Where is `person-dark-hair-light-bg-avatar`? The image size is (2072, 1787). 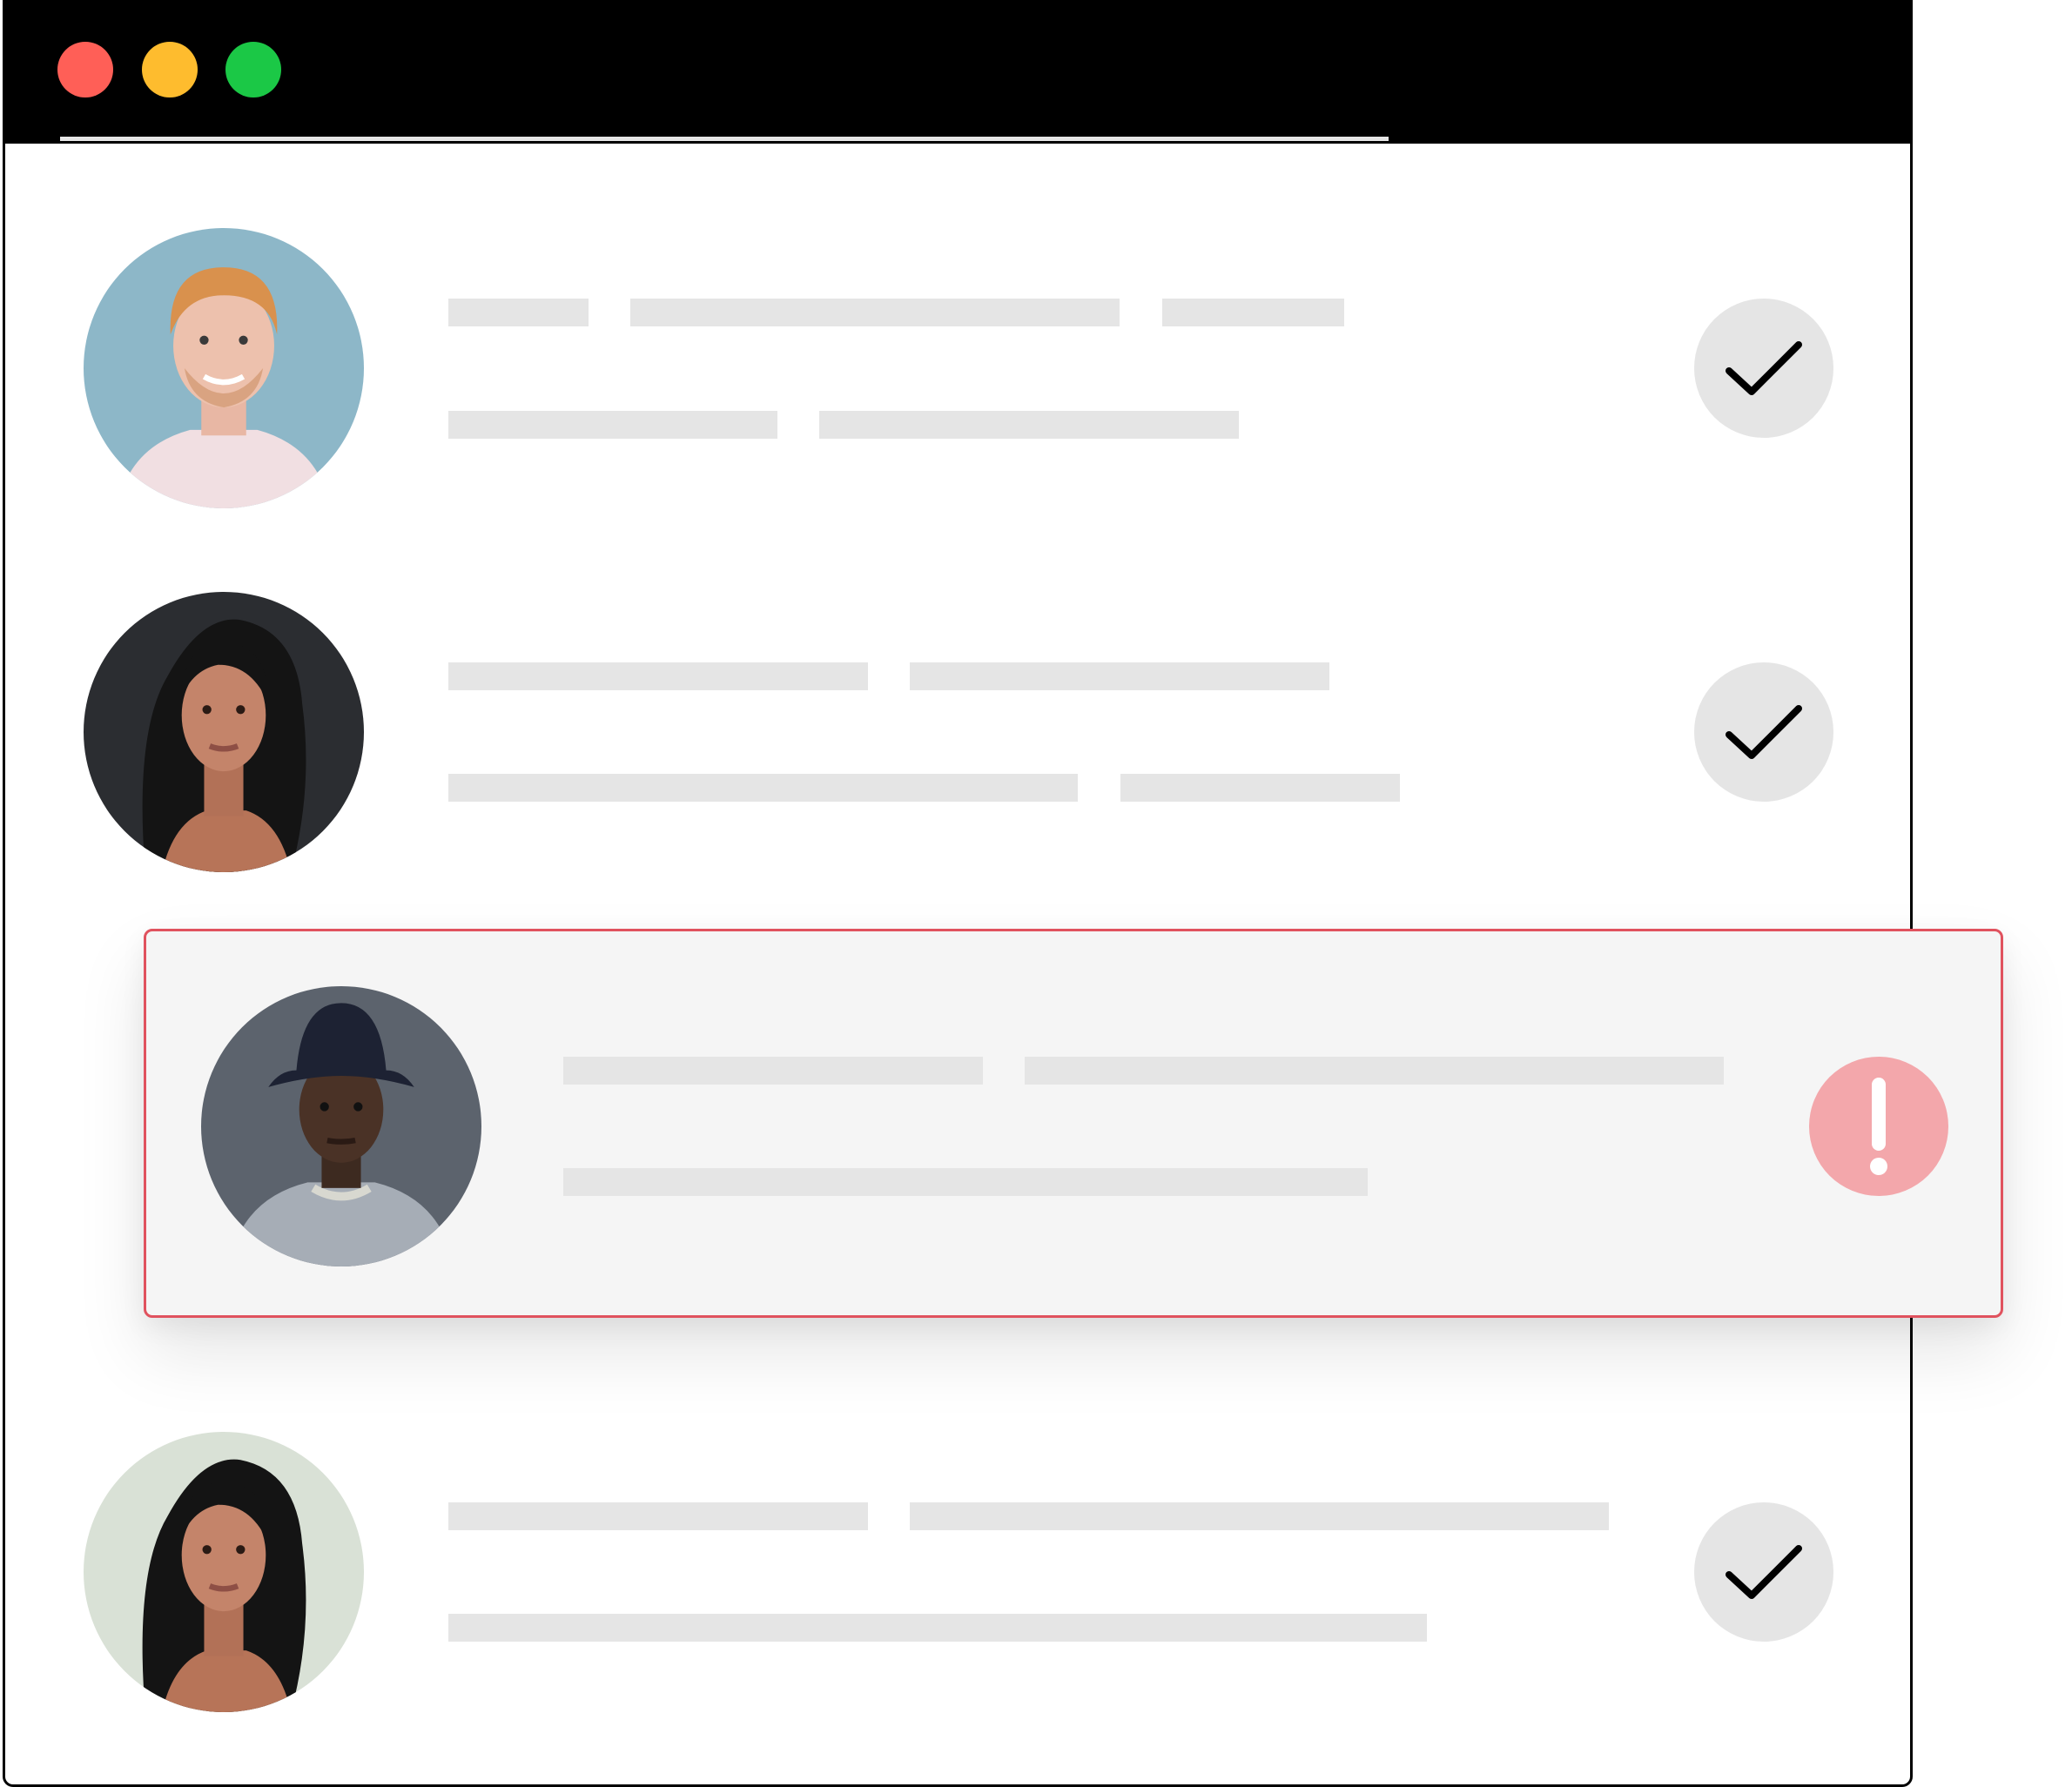
person-dark-hair-light-bg-avatar is located at coordinates (224, 1572).